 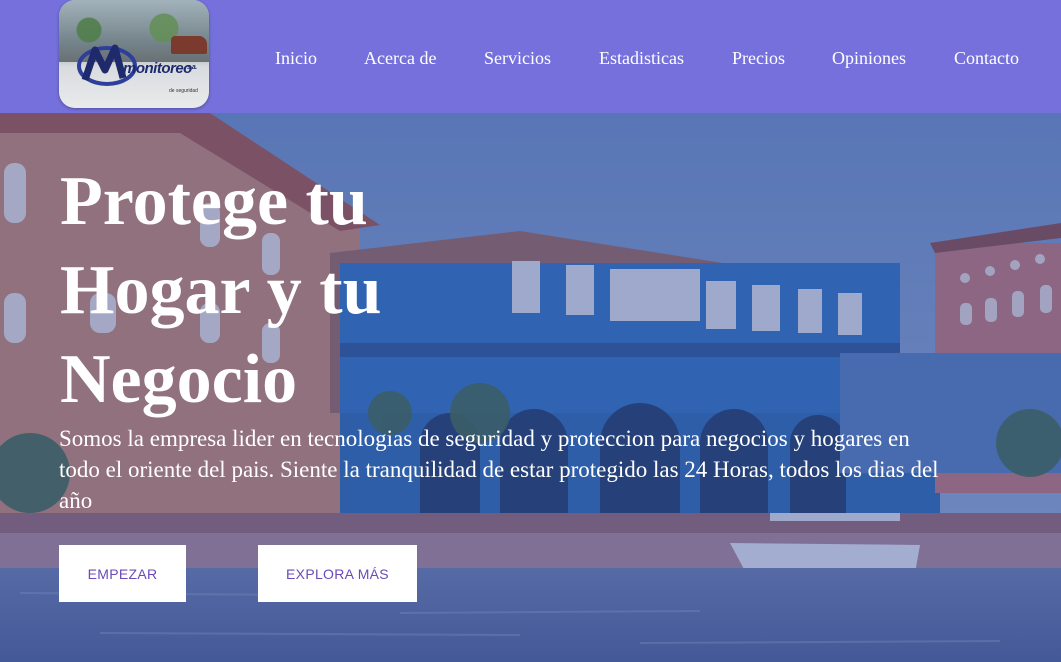 I want to click on explora-mas-button: EXPLORA MÁS, so click(x=337, y=573).